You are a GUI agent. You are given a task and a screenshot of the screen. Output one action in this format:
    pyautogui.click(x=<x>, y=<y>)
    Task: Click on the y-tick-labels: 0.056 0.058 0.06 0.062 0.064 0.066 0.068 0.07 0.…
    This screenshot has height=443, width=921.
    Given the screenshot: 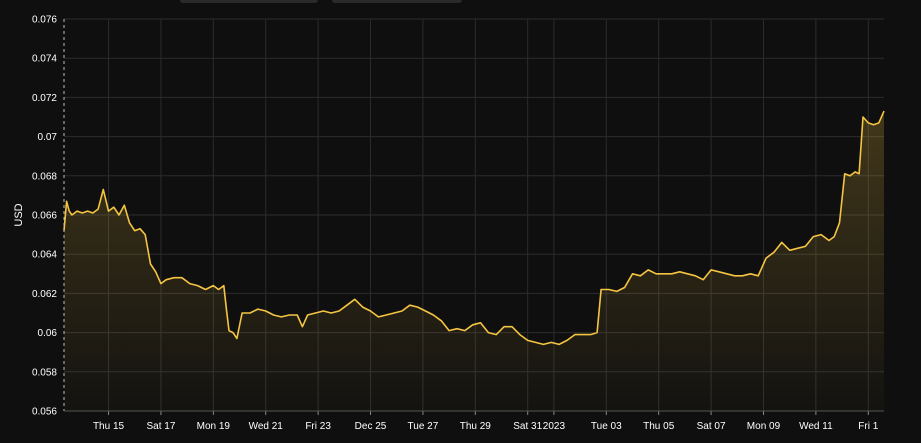 What is the action you would take?
    pyautogui.click(x=44, y=216)
    